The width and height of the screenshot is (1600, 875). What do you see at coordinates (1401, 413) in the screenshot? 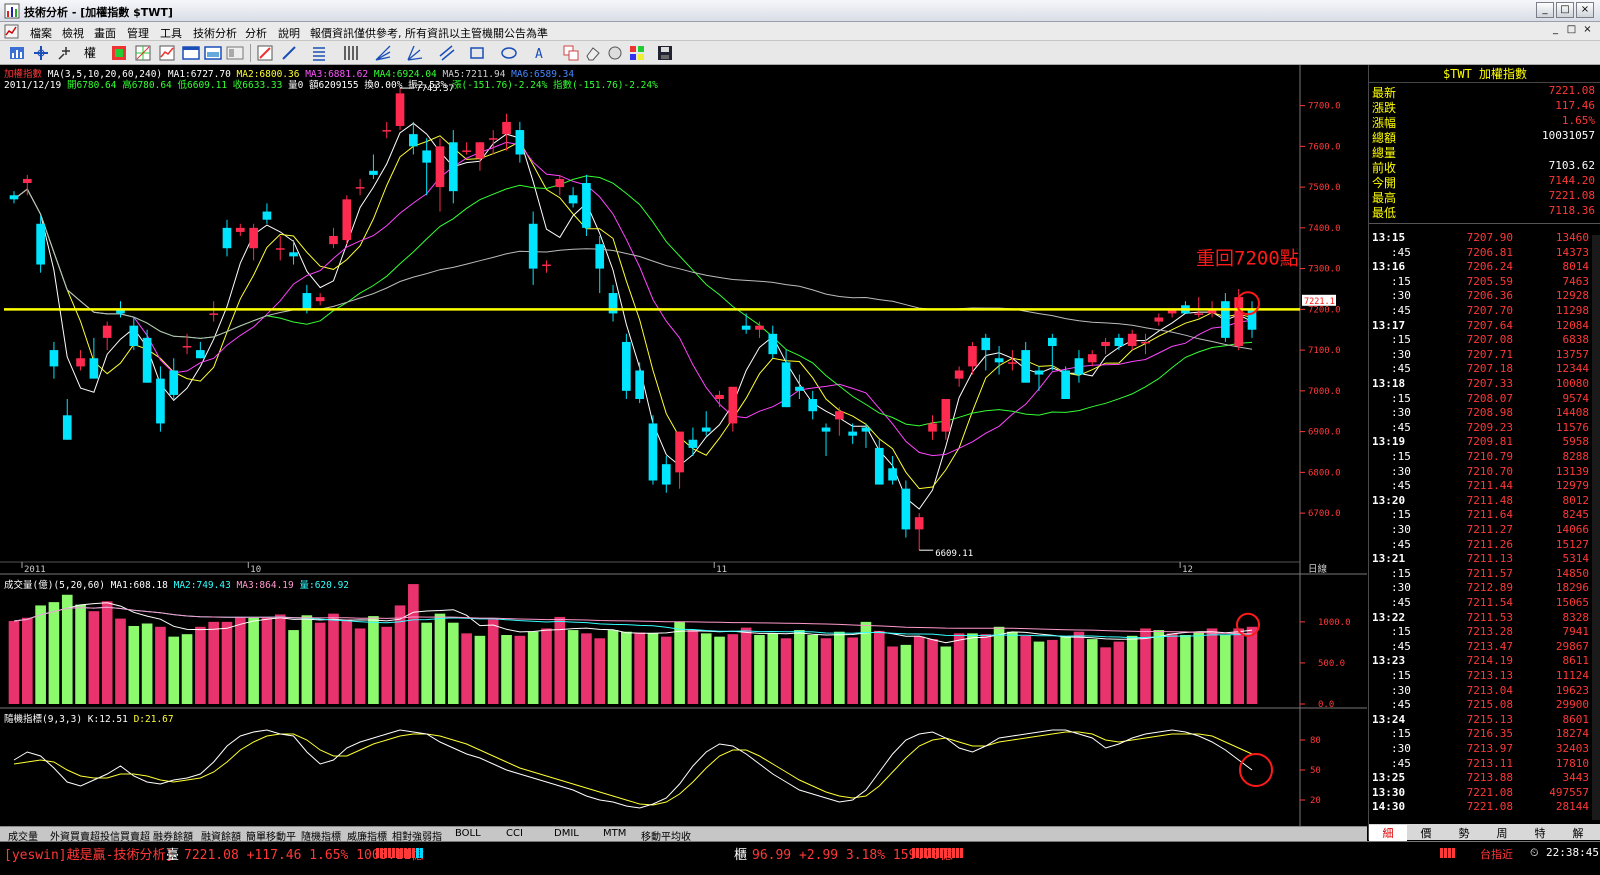
I see `tick-time: :30` at bounding box center [1401, 413].